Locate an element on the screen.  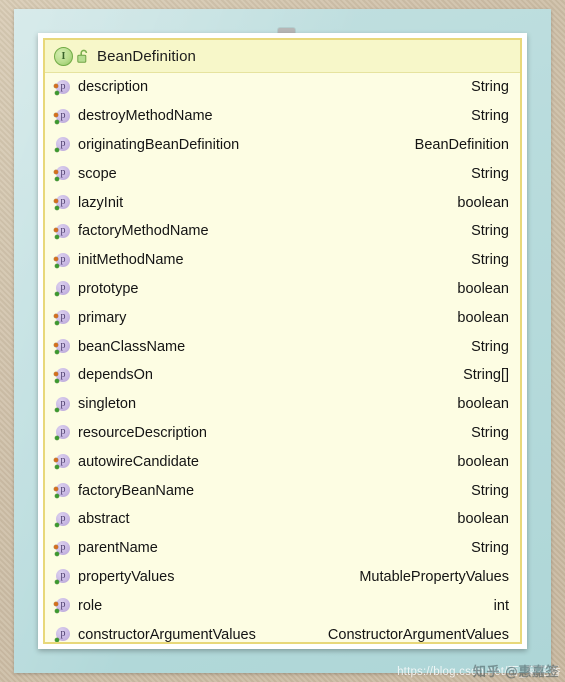
member-row: p scope String is located at coordinates (282, 173).